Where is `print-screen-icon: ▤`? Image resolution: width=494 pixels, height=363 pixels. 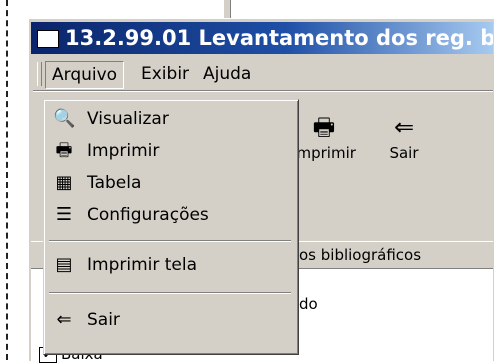
print-screen-icon: ▤ is located at coordinates (64, 264).